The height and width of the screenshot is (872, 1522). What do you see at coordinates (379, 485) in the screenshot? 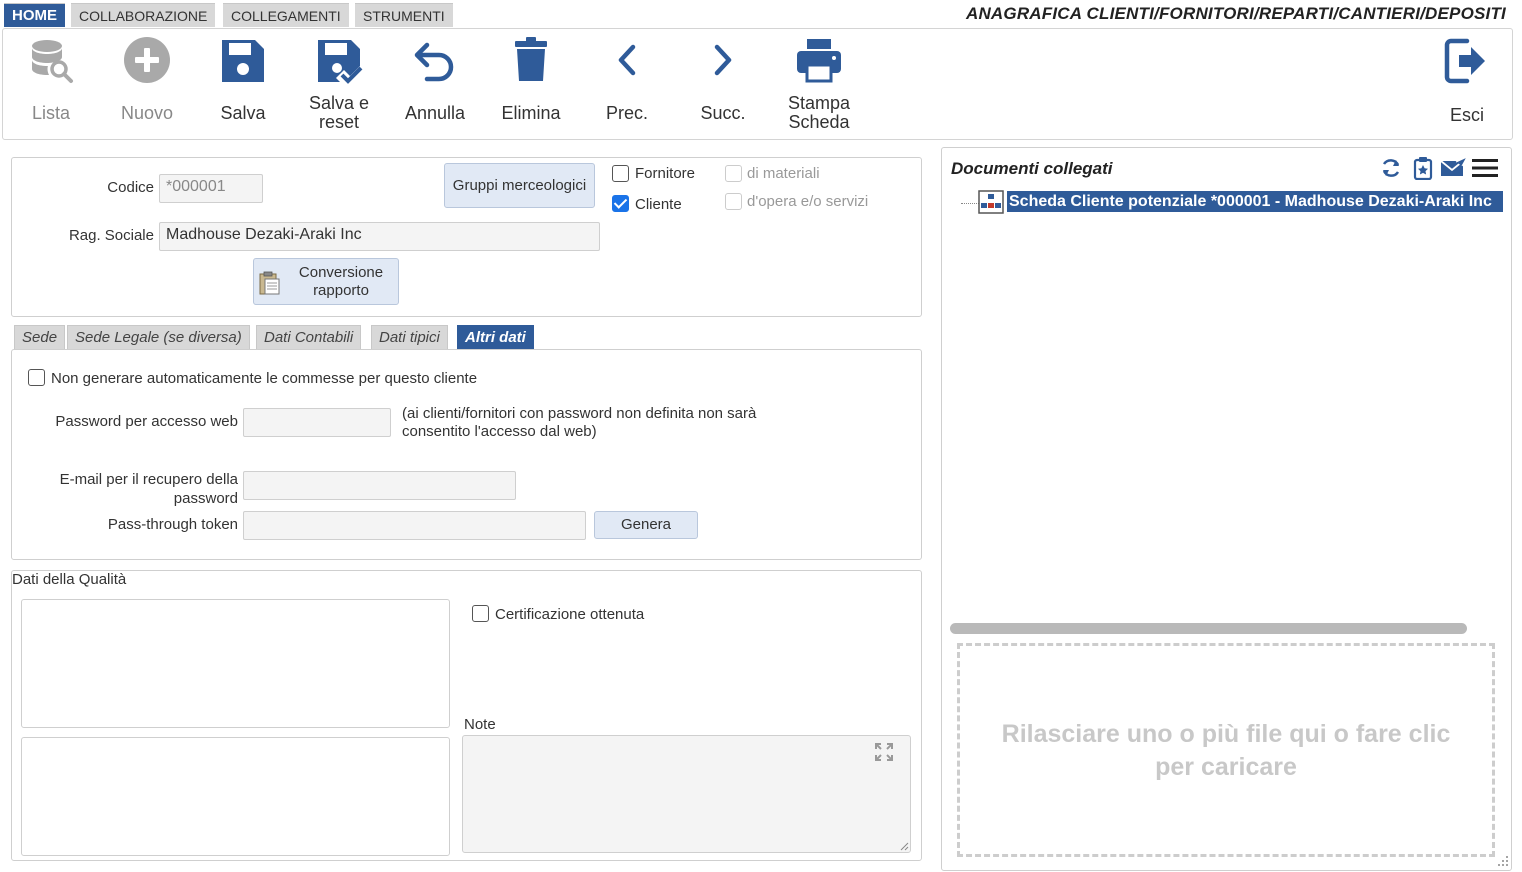
I see `email-recupero-field` at bounding box center [379, 485].